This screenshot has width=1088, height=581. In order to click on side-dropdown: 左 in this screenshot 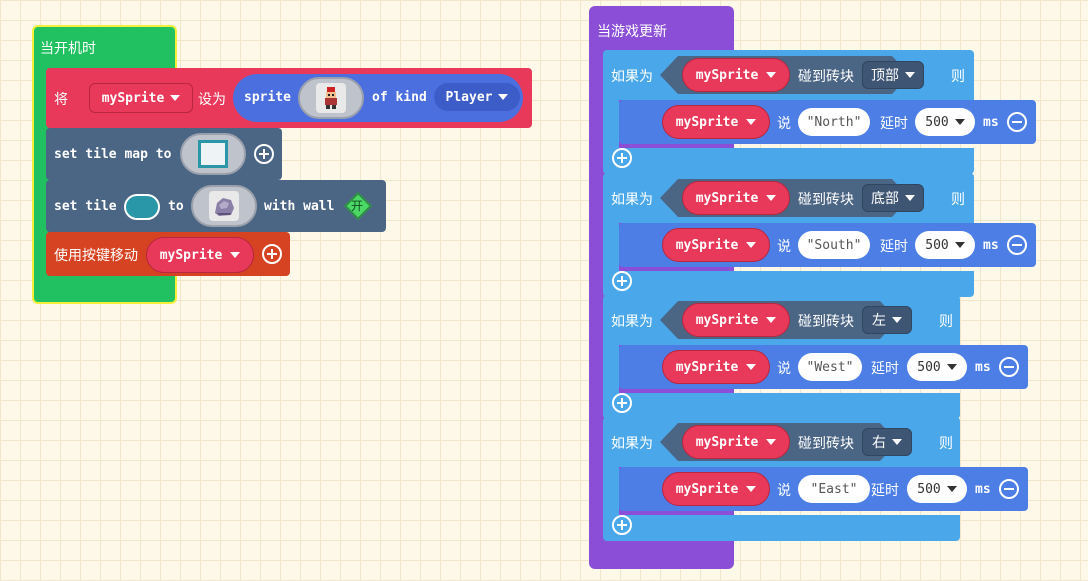, I will do `click(887, 320)`.